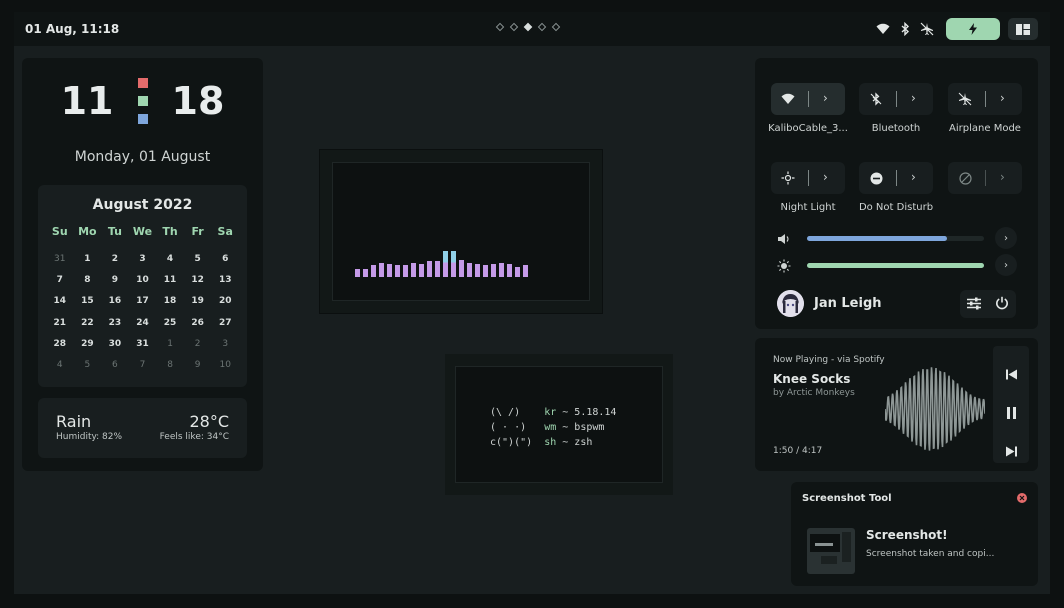 This screenshot has width=1064, height=608. Describe the element at coordinates (965, 178) in the screenshot. I see `disabled-icon` at that location.